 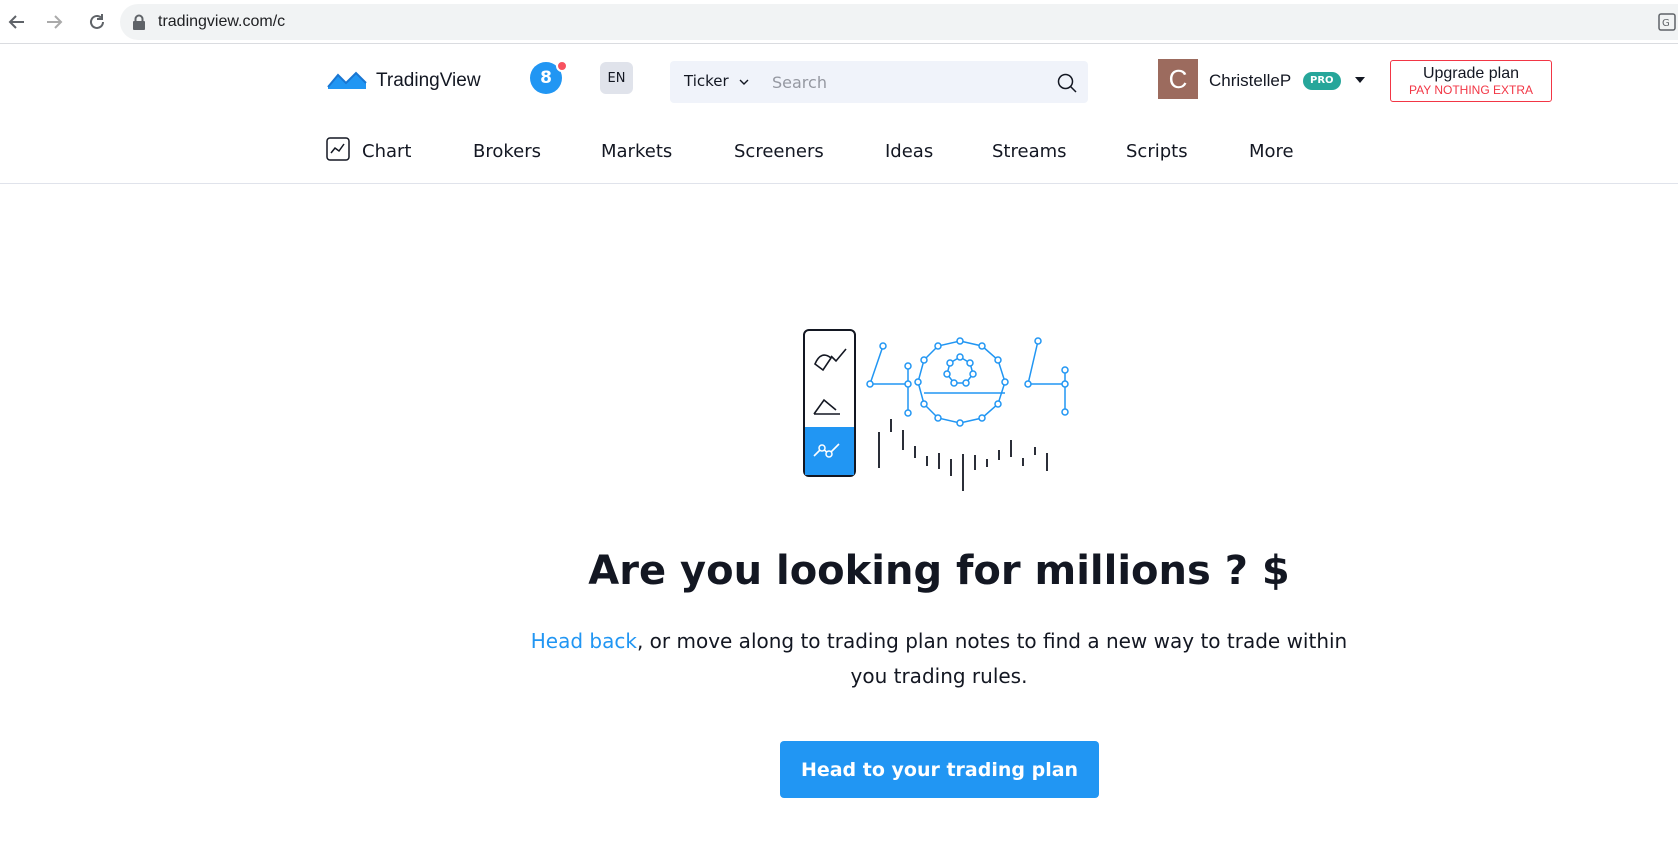 What do you see at coordinates (222, 21) in the screenshot?
I see `url-text: tradingview.com/c` at bounding box center [222, 21].